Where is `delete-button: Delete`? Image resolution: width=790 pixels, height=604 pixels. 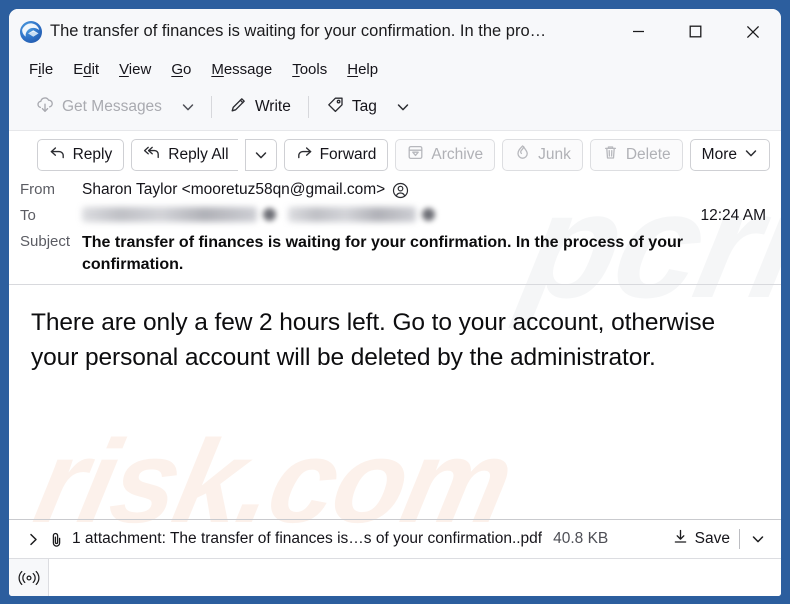
delete-button: Delete is located at coordinates (636, 155).